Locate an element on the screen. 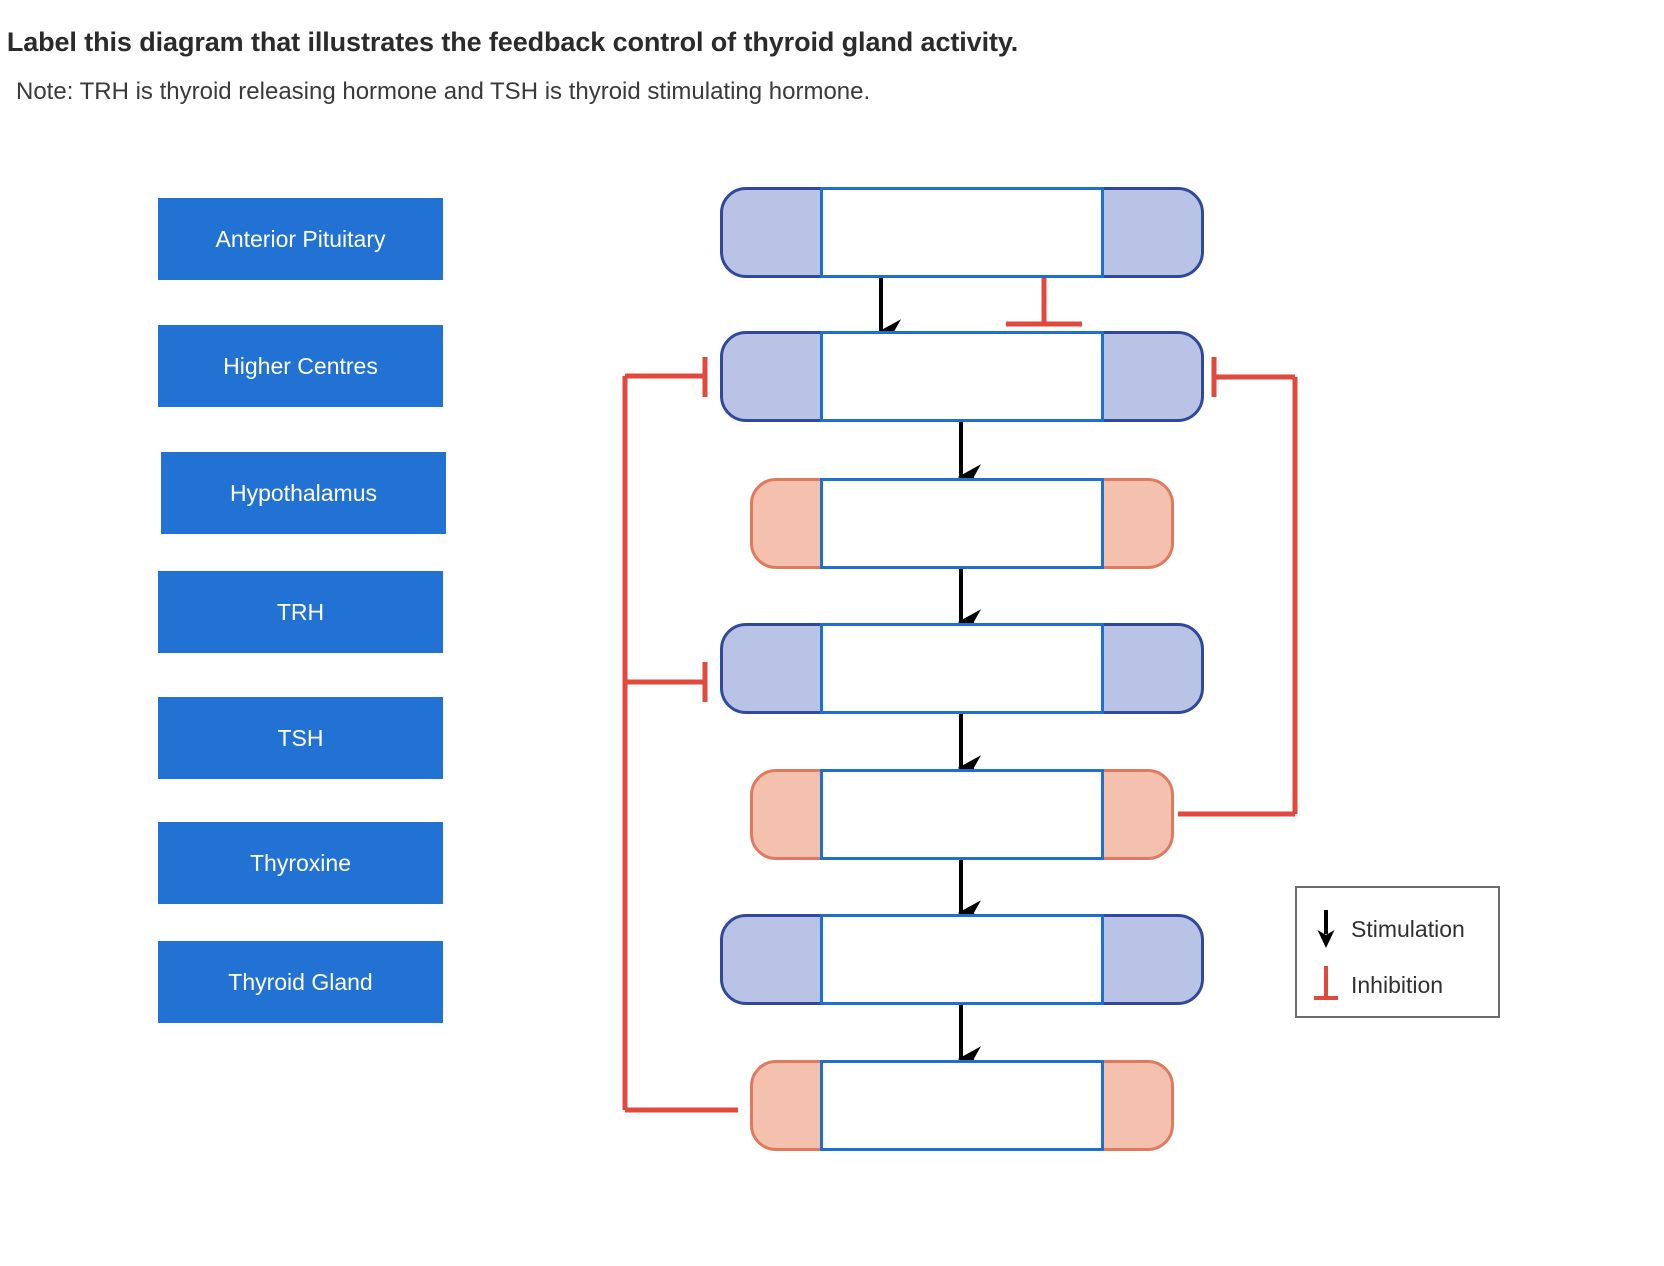 Image resolution: width=1664 pixels, height=1266 pixels. legend-row-stimulation: Stimulation is located at coordinates (1389, 929).